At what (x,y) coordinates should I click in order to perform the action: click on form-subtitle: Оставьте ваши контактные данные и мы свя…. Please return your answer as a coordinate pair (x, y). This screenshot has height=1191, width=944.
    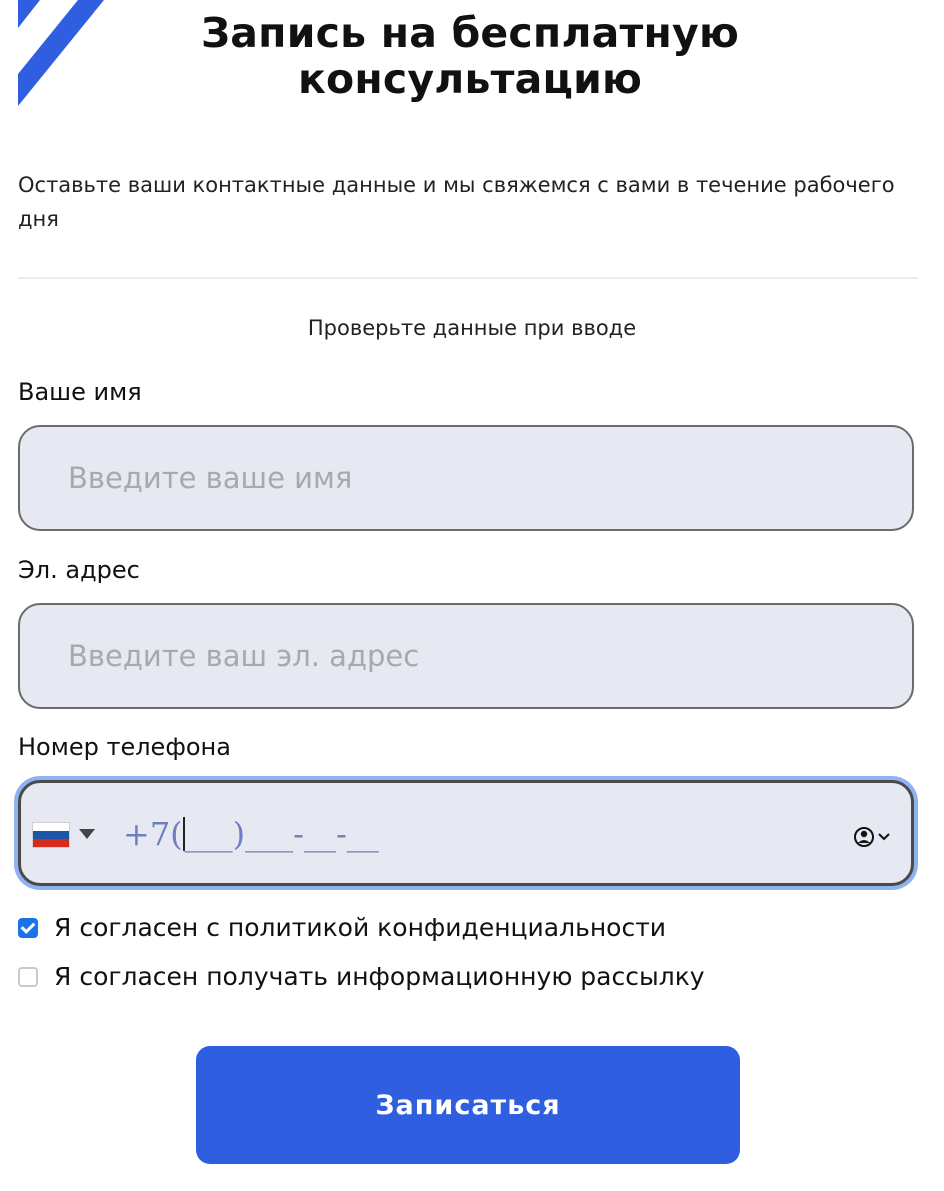
    Looking at the image, I should click on (456, 202).